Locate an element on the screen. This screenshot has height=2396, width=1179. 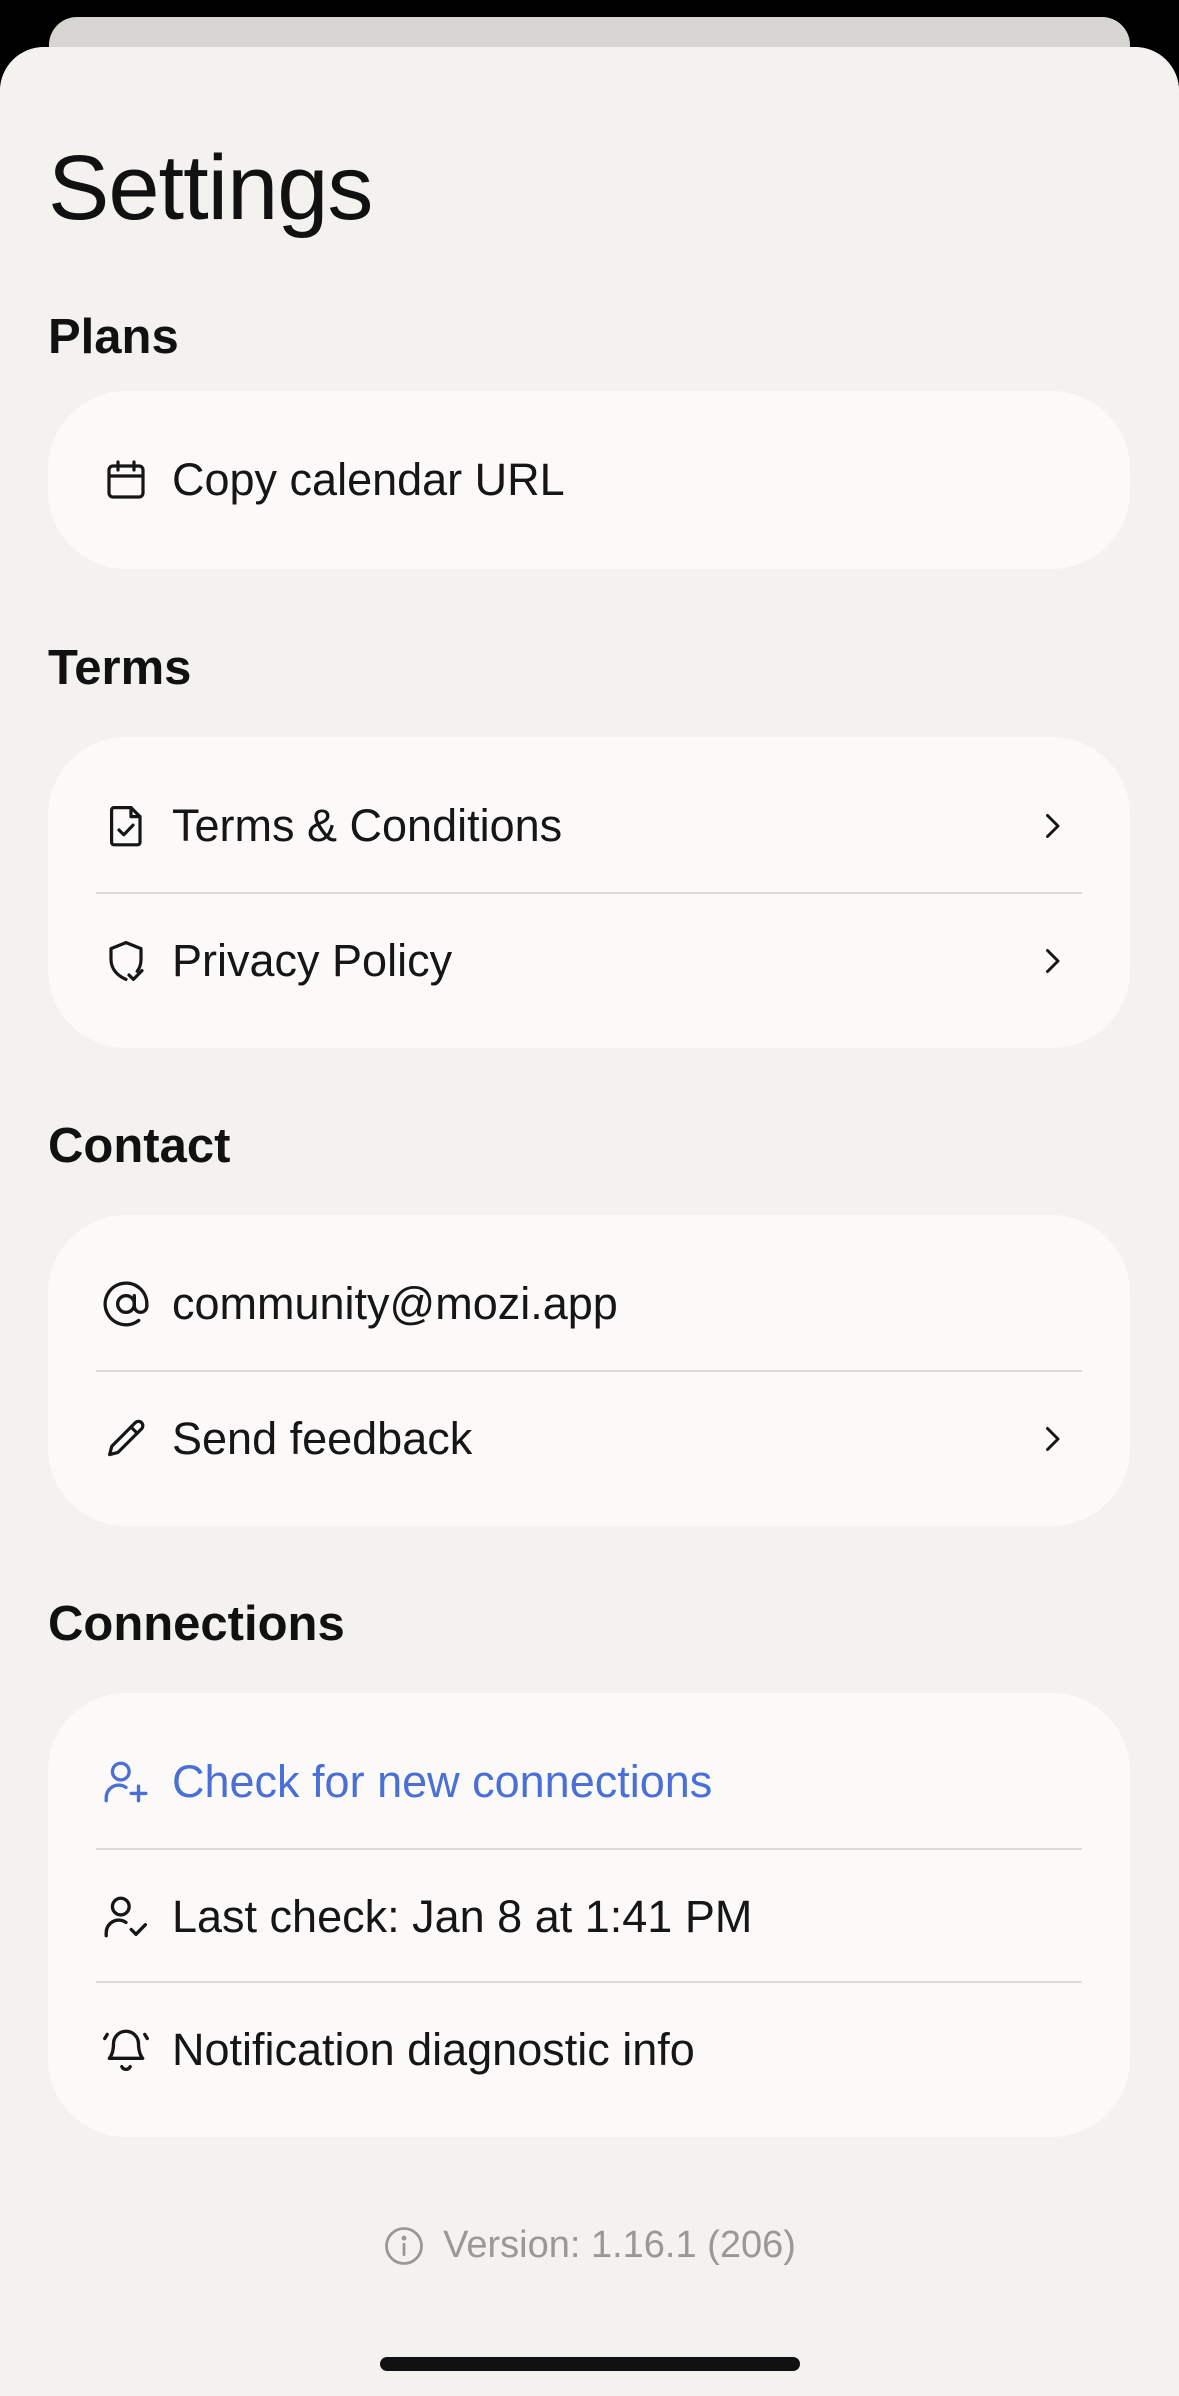
send-feedback-row: Send feedback is located at coordinates (589, 1438).